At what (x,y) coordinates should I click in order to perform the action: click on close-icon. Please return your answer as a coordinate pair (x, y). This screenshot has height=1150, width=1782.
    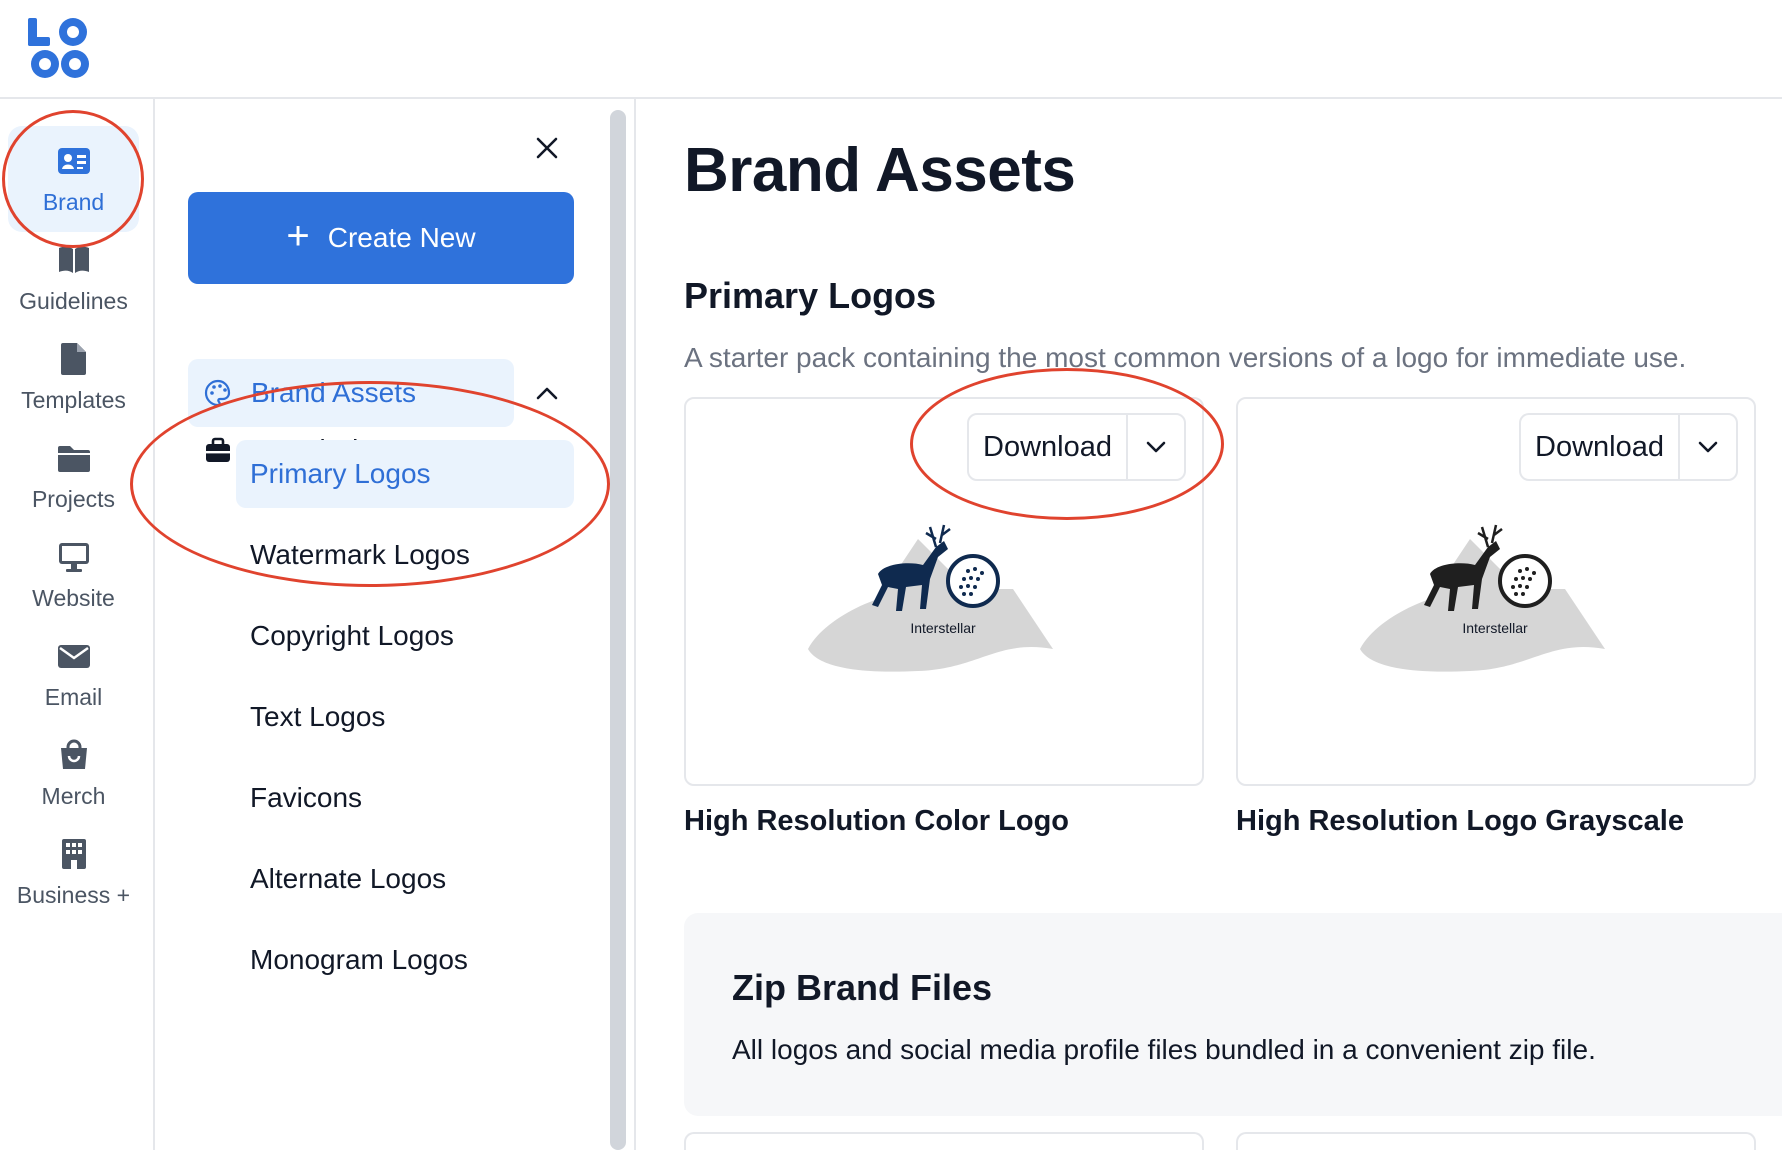
    Looking at the image, I should click on (547, 148).